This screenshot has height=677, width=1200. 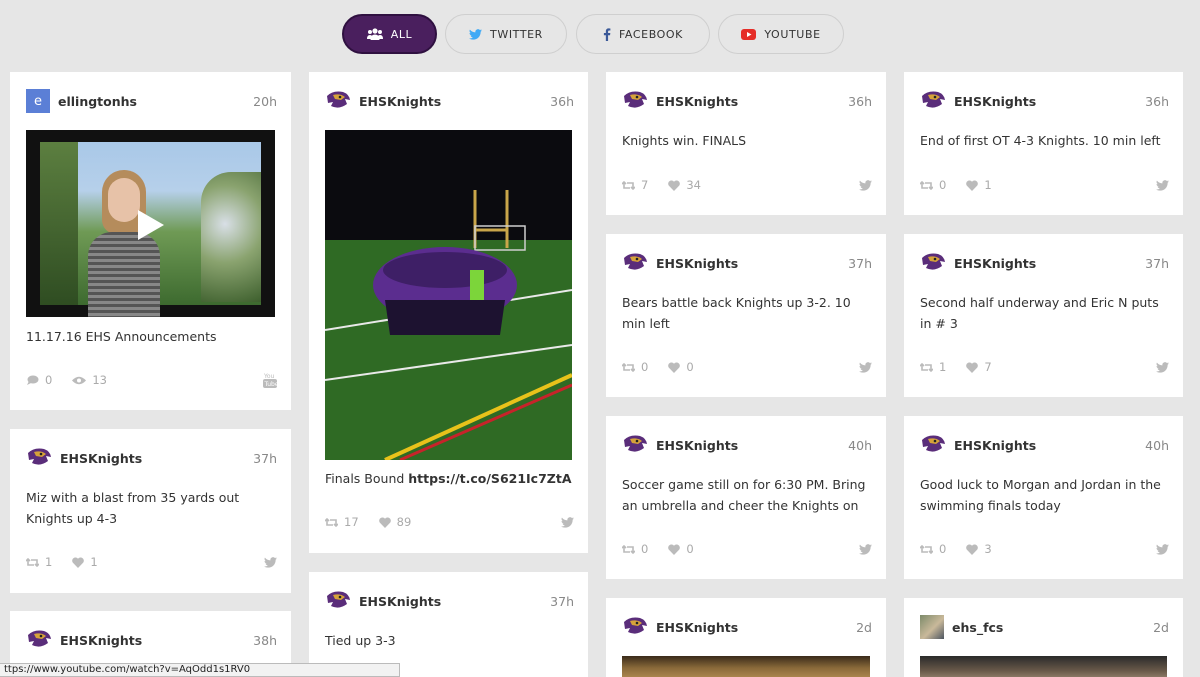 What do you see at coordinates (643, 34) in the screenshot?
I see `filter-facebook-button: FACEBOOK` at bounding box center [643, 34].